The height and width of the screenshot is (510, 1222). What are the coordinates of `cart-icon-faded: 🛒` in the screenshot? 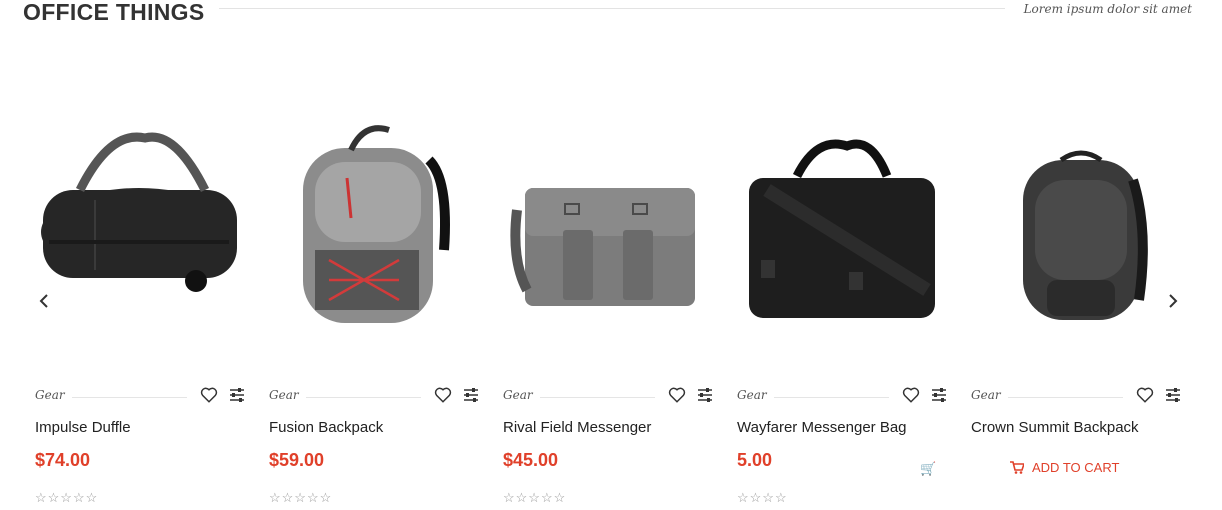 It's located at (928, 468).